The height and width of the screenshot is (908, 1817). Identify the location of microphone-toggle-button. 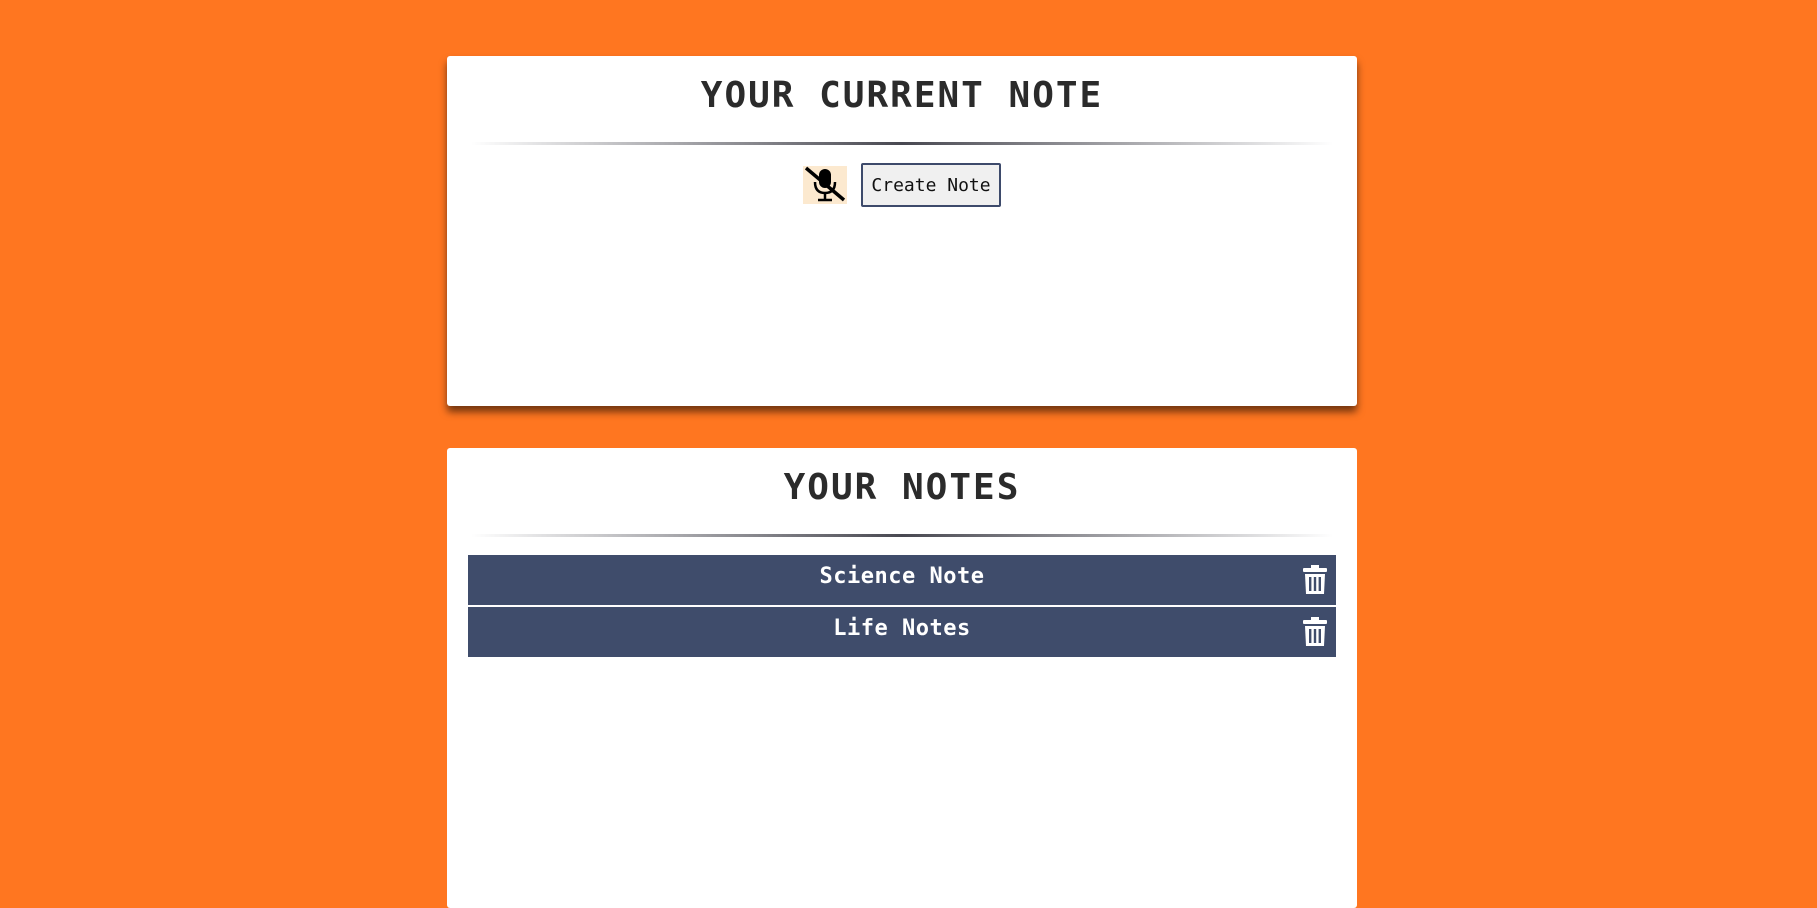
(825, 185).